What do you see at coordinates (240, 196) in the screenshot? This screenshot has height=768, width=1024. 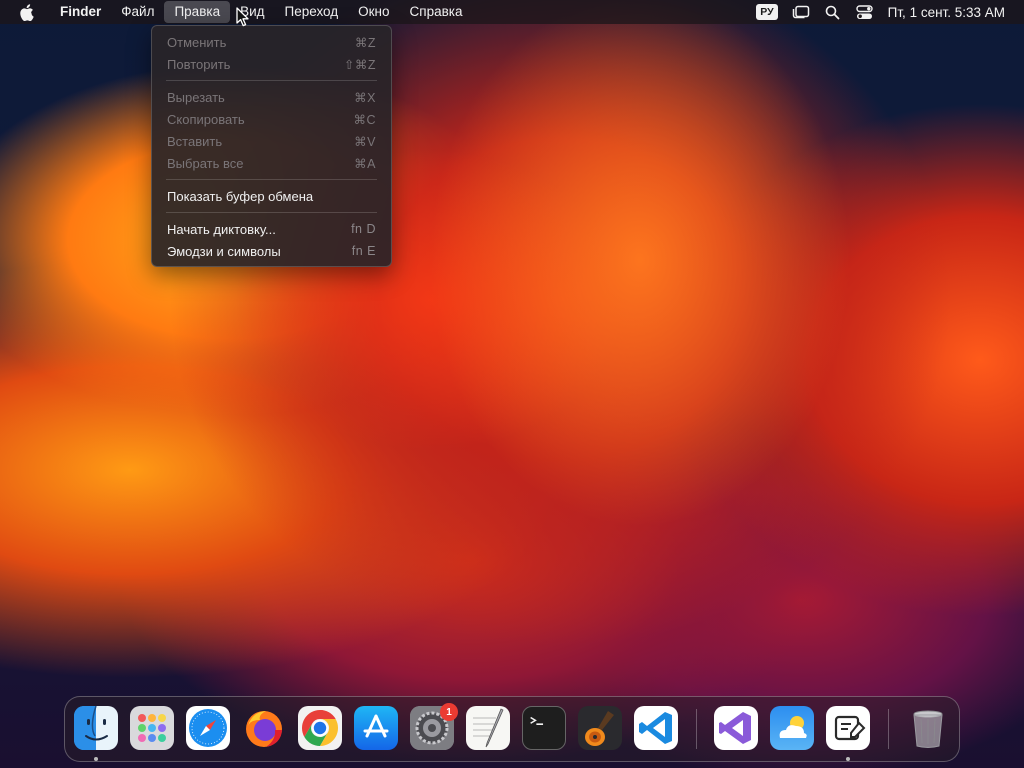 I see `menu-item-label: Показать буфер обмена` at bounding box center [240, 196].